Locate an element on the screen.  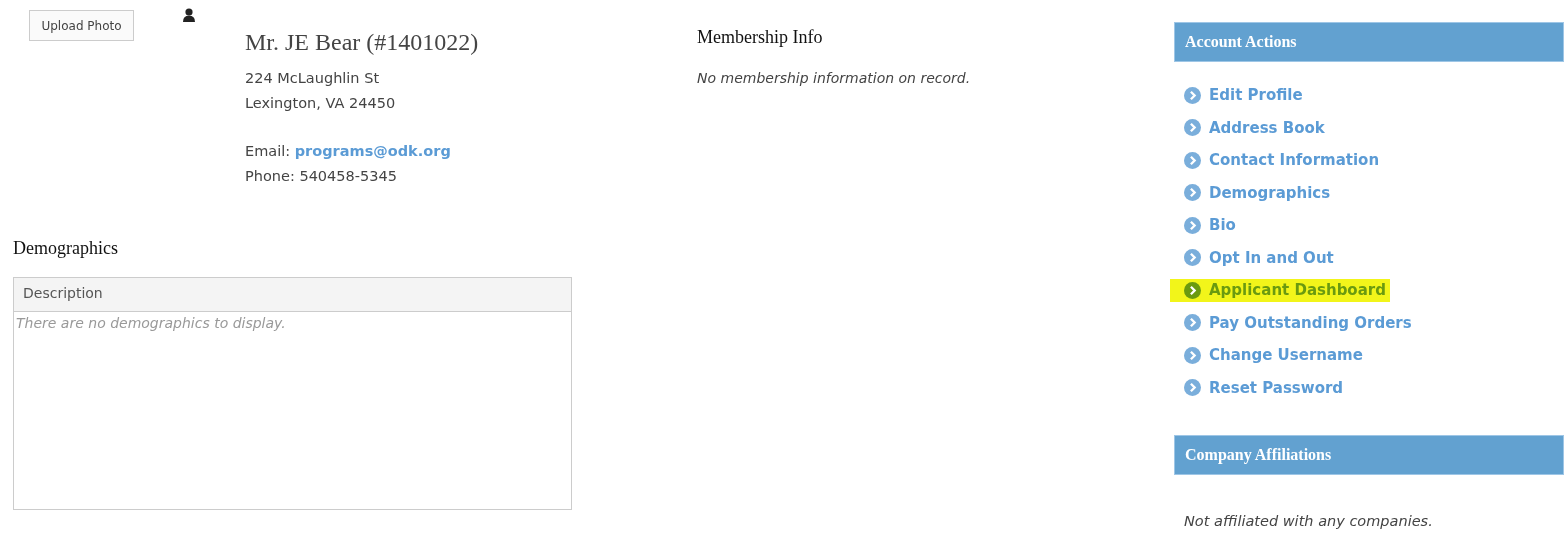
panel-header: Company Affiliations is located at coordinates (1369, 455).